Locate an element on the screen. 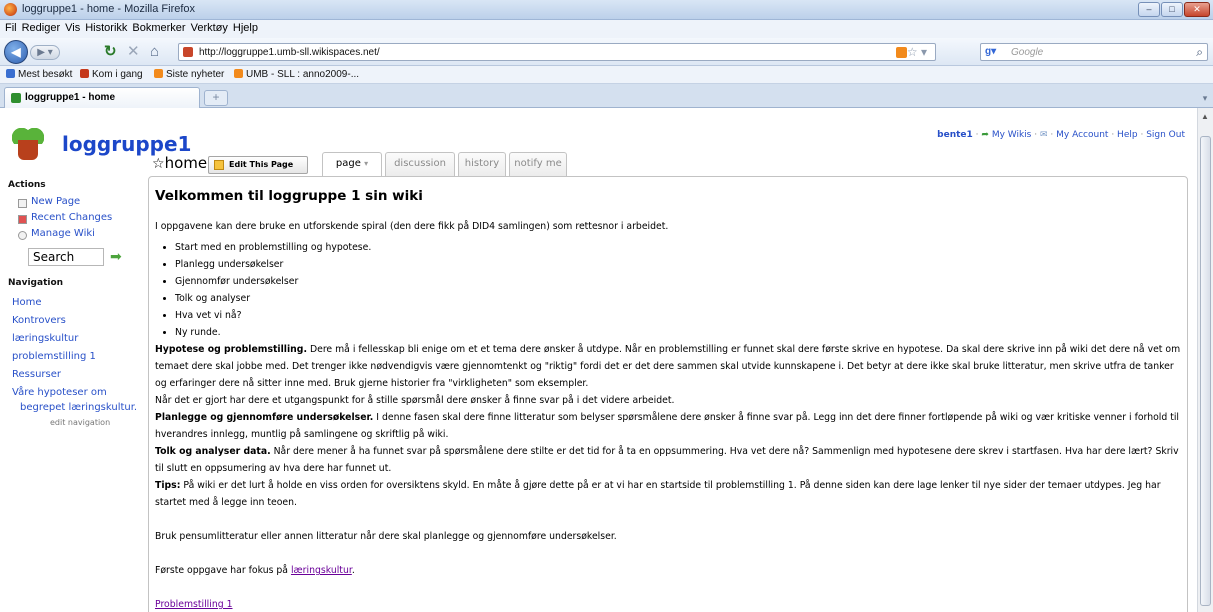 The image size is (1213, 612). scrollbar-thumb is located at coordinates (1205, 371).